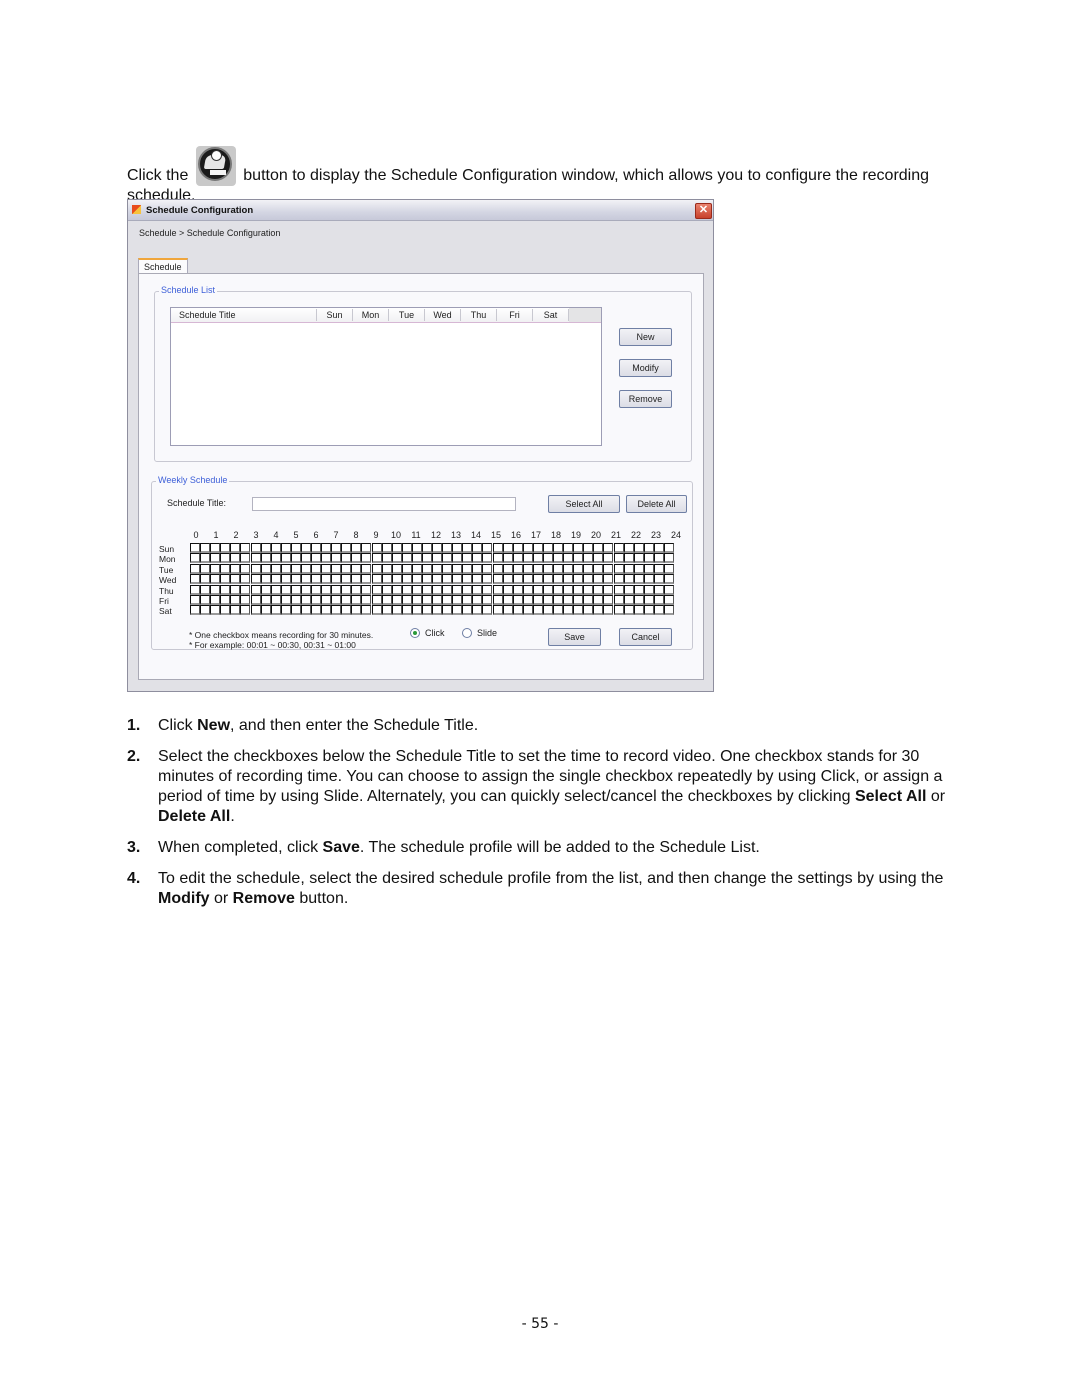 The width and height of the screenshot is (1080, 1397). I want to click on radio-slide: Slide, so click(479, 633).